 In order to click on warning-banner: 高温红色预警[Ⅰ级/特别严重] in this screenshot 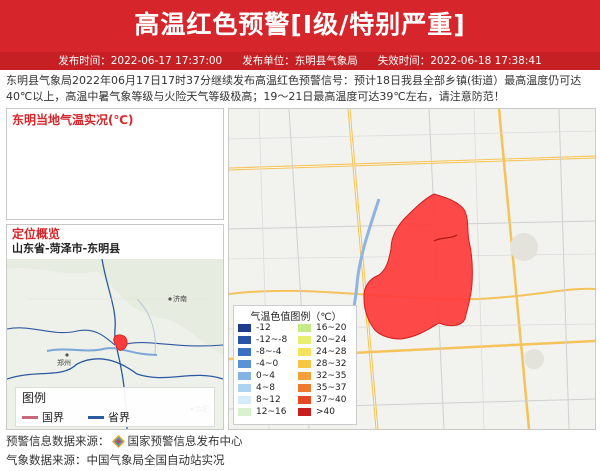, I will do `click(300, 26)`.